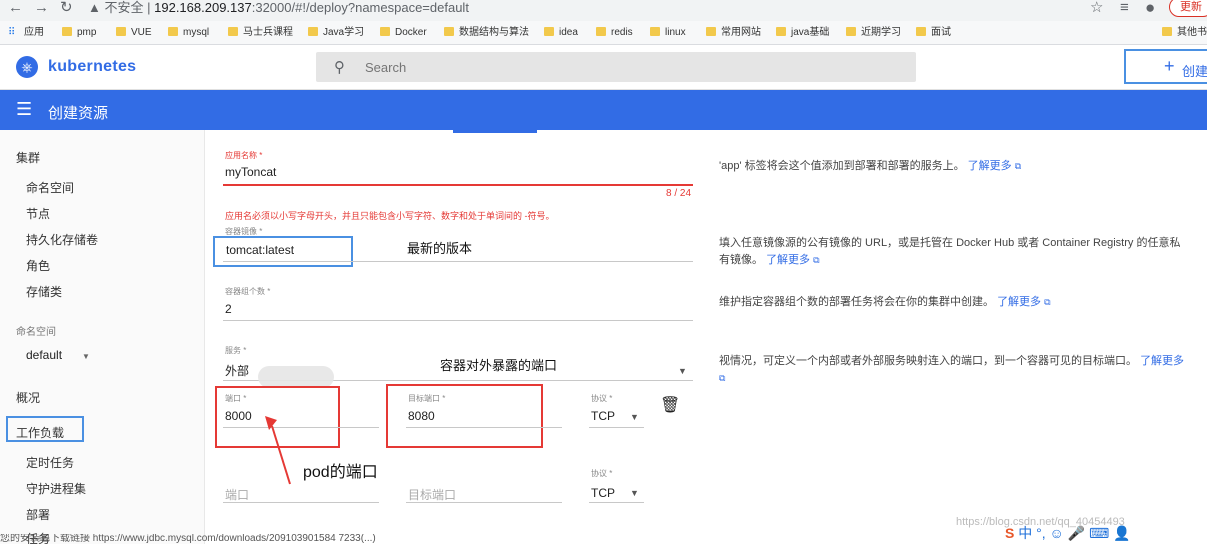  Describe the element at coordinates (28, 157) in the screenshot. I see `sidebar-heading-cluster: 集群` at that location.